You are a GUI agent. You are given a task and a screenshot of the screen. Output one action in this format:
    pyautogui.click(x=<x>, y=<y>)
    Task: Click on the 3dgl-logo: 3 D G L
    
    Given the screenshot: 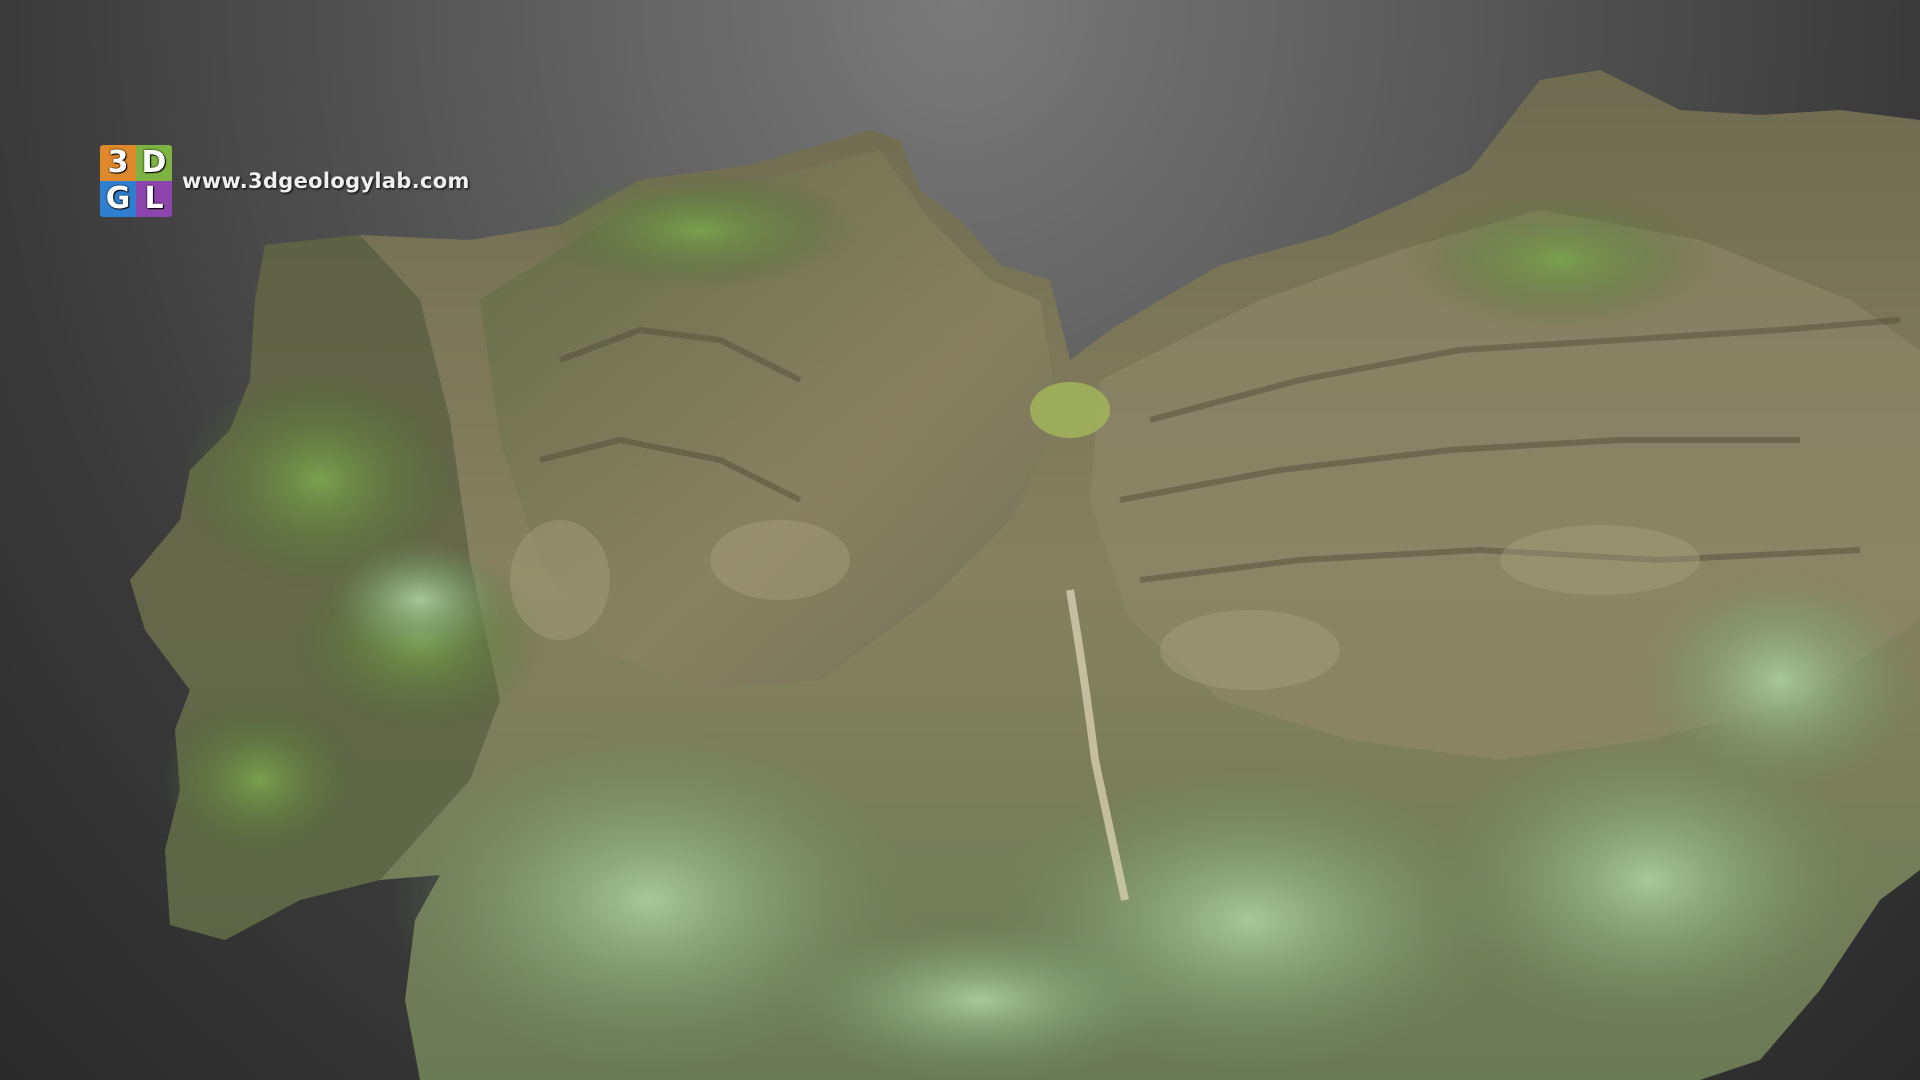 What is the action you would take?
    pyautogui.click(x=136, y=181)
    